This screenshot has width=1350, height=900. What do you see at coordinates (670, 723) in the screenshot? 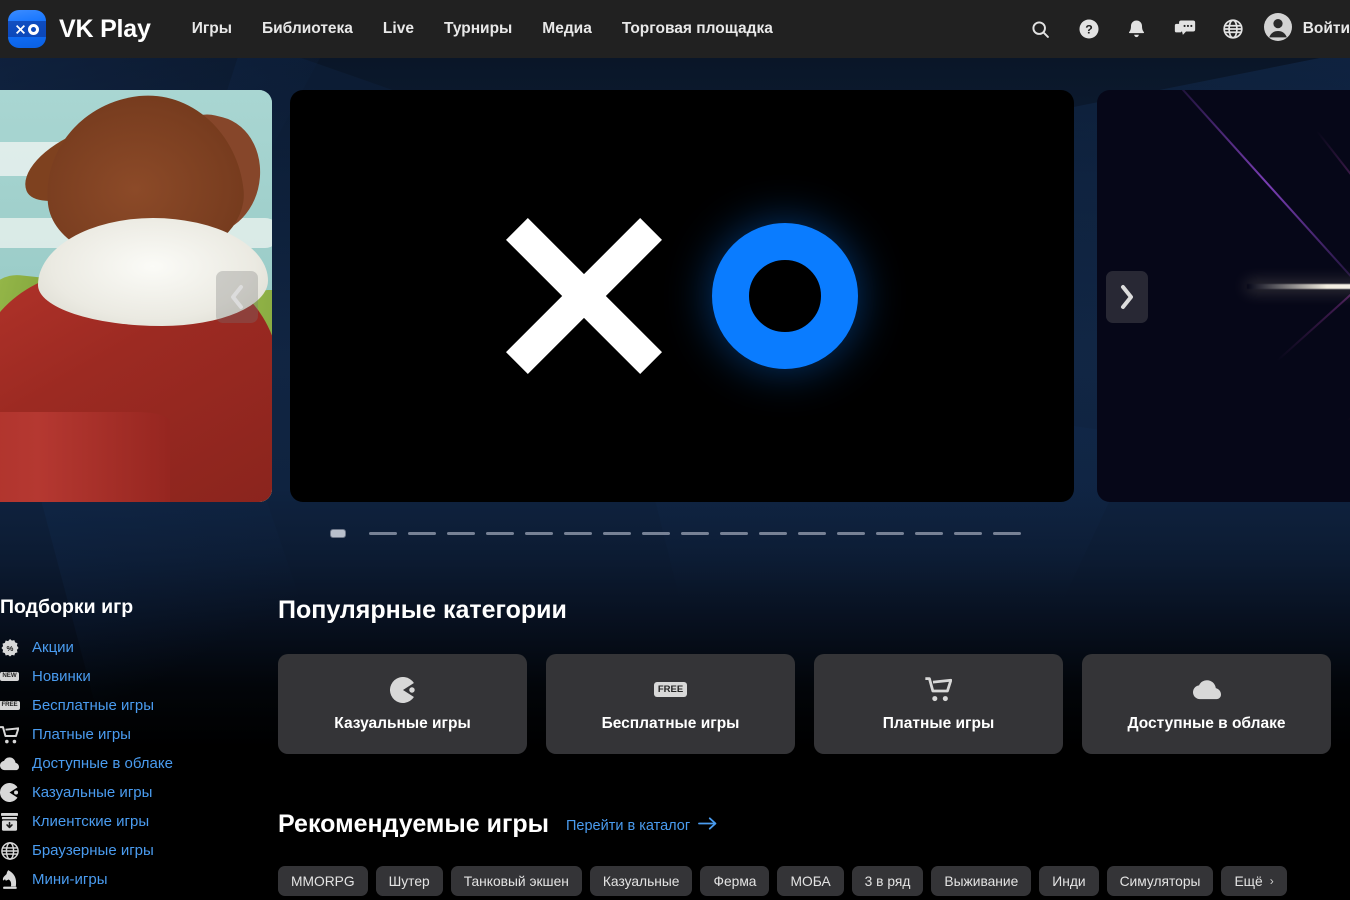
I see `category-label: Бесплатные игры` at bounding box center [670, 723].